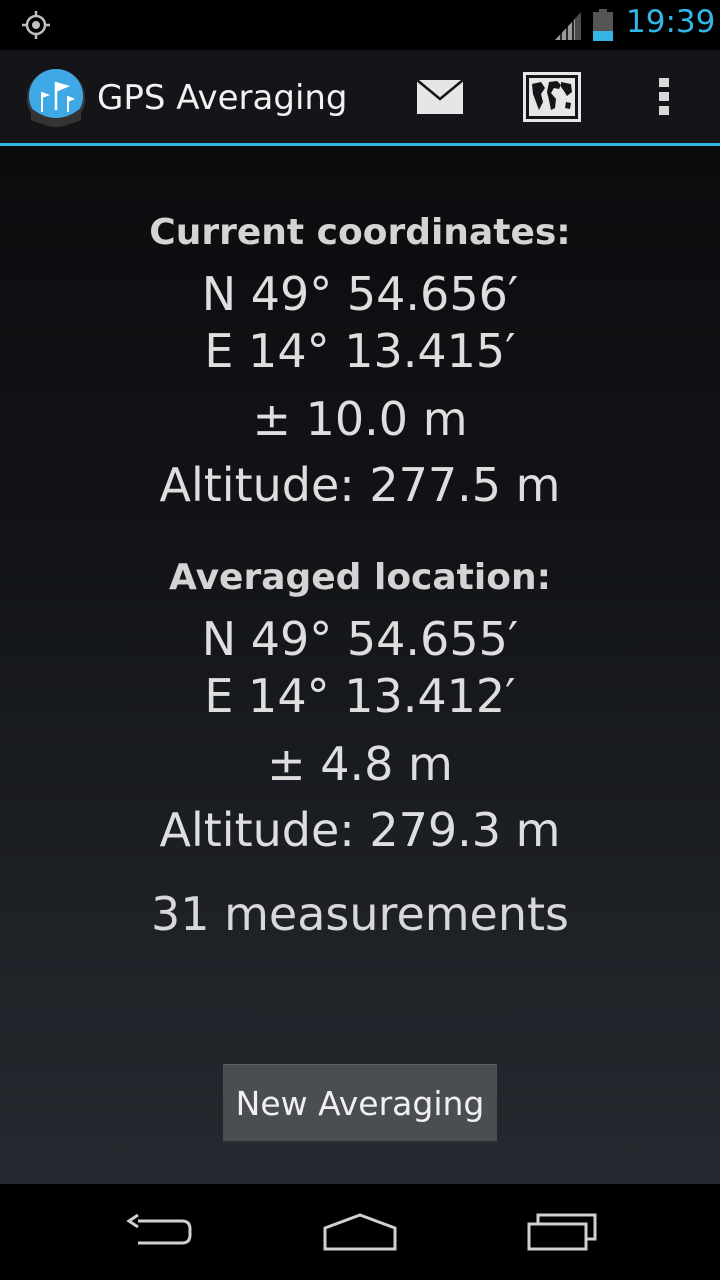 Image resolution: width=720 pixels, height=1280 pixels. Describe the element at coordinates (603, 25) in the screenshot. I see `battery-icon` at that location.